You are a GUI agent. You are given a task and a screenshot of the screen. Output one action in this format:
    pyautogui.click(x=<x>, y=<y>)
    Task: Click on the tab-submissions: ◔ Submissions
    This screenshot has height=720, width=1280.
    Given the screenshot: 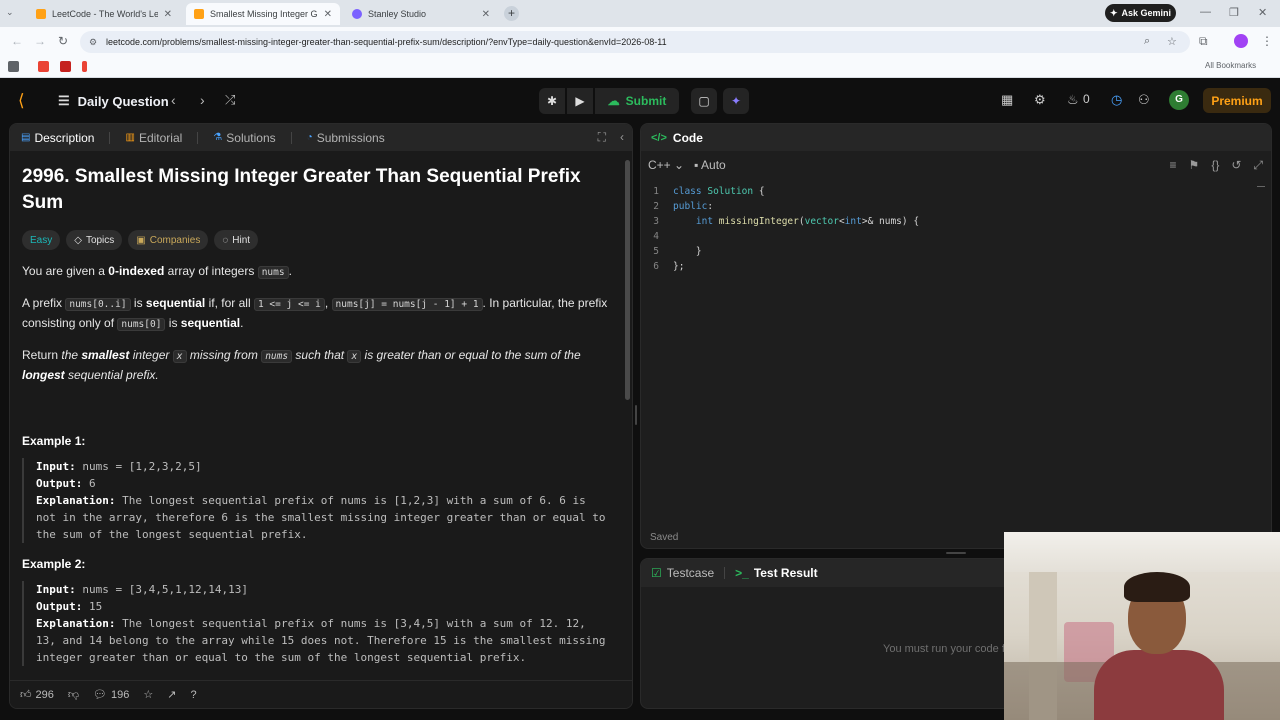 What is the action you would take?
    pyautogui.click(x=346, y=138)
    